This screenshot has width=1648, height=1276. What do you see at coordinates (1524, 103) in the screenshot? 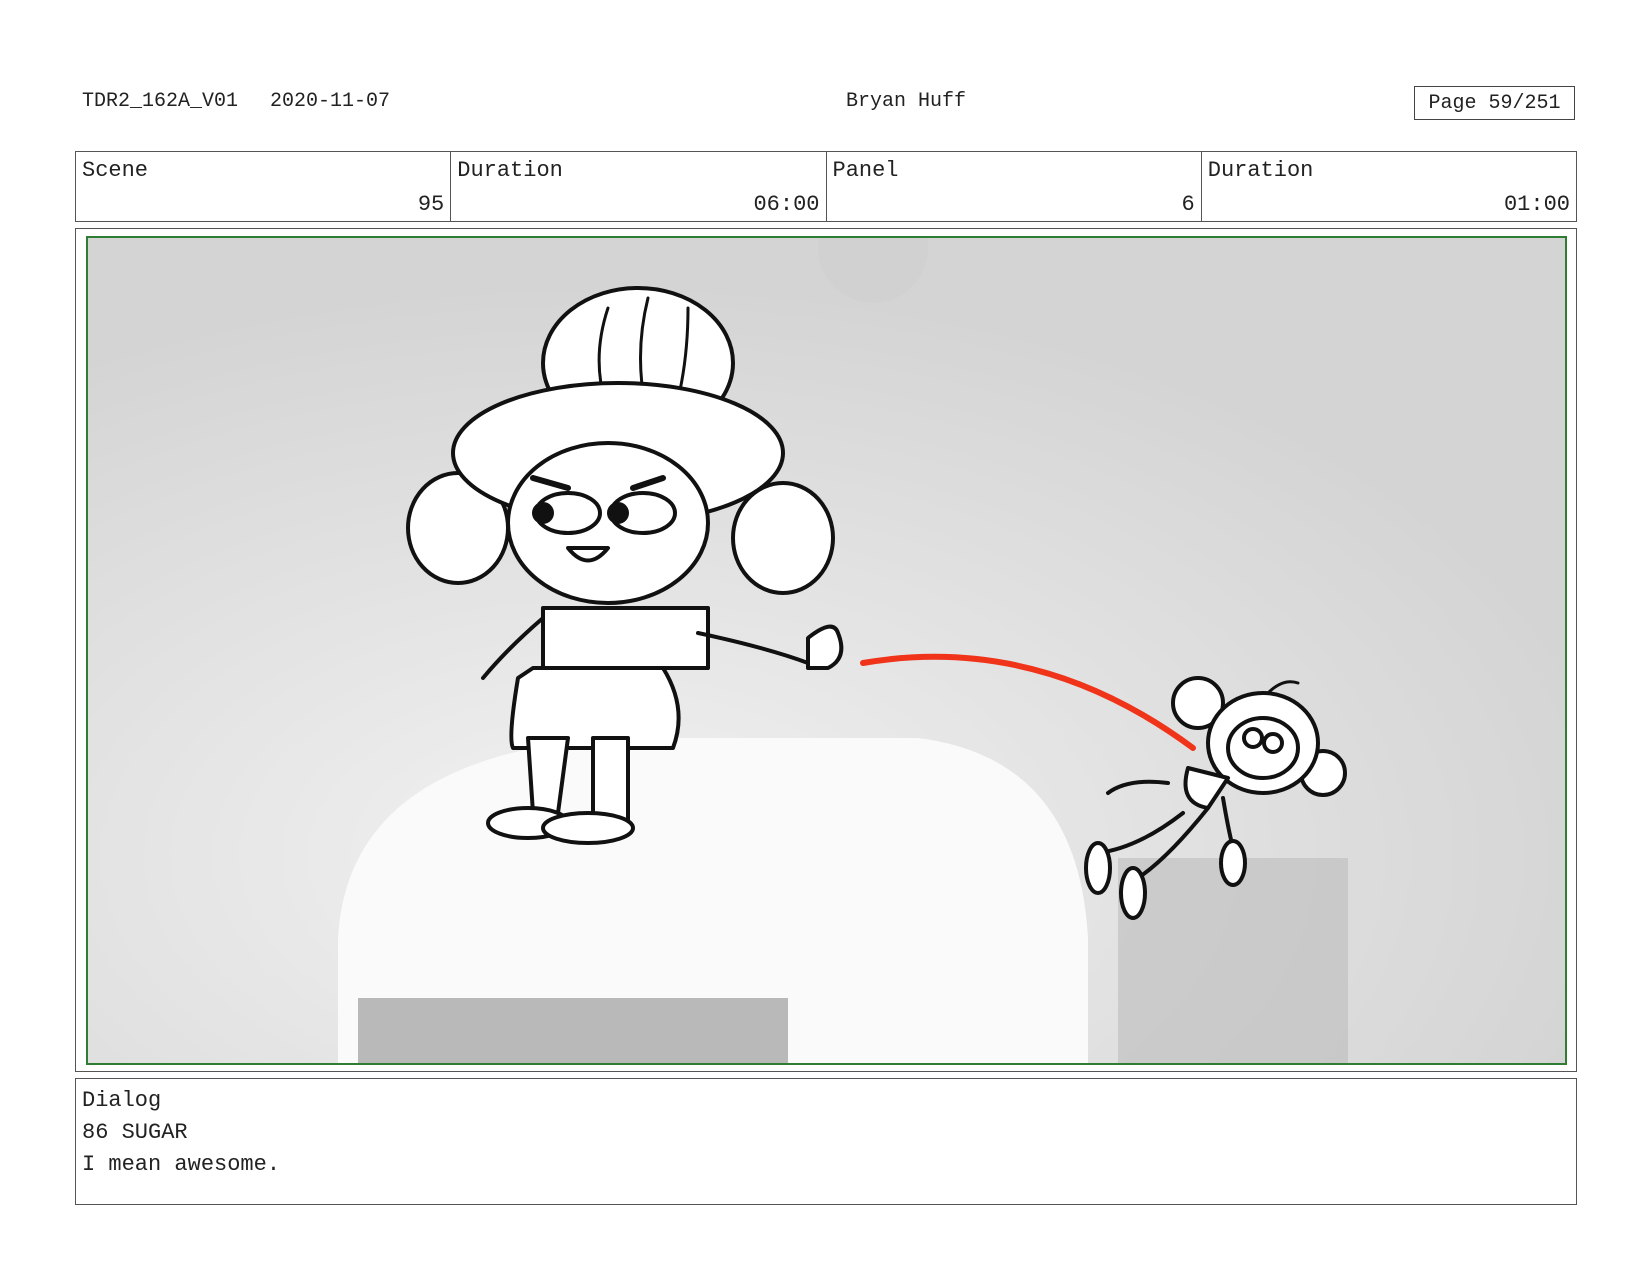
I see `page-number: 59/251` at bounding box center [1524, 103].